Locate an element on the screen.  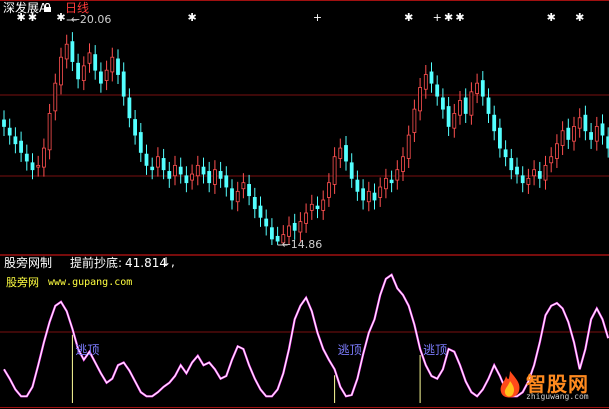
low-price-label: ←14.86 is located at coordinates (302, 244).